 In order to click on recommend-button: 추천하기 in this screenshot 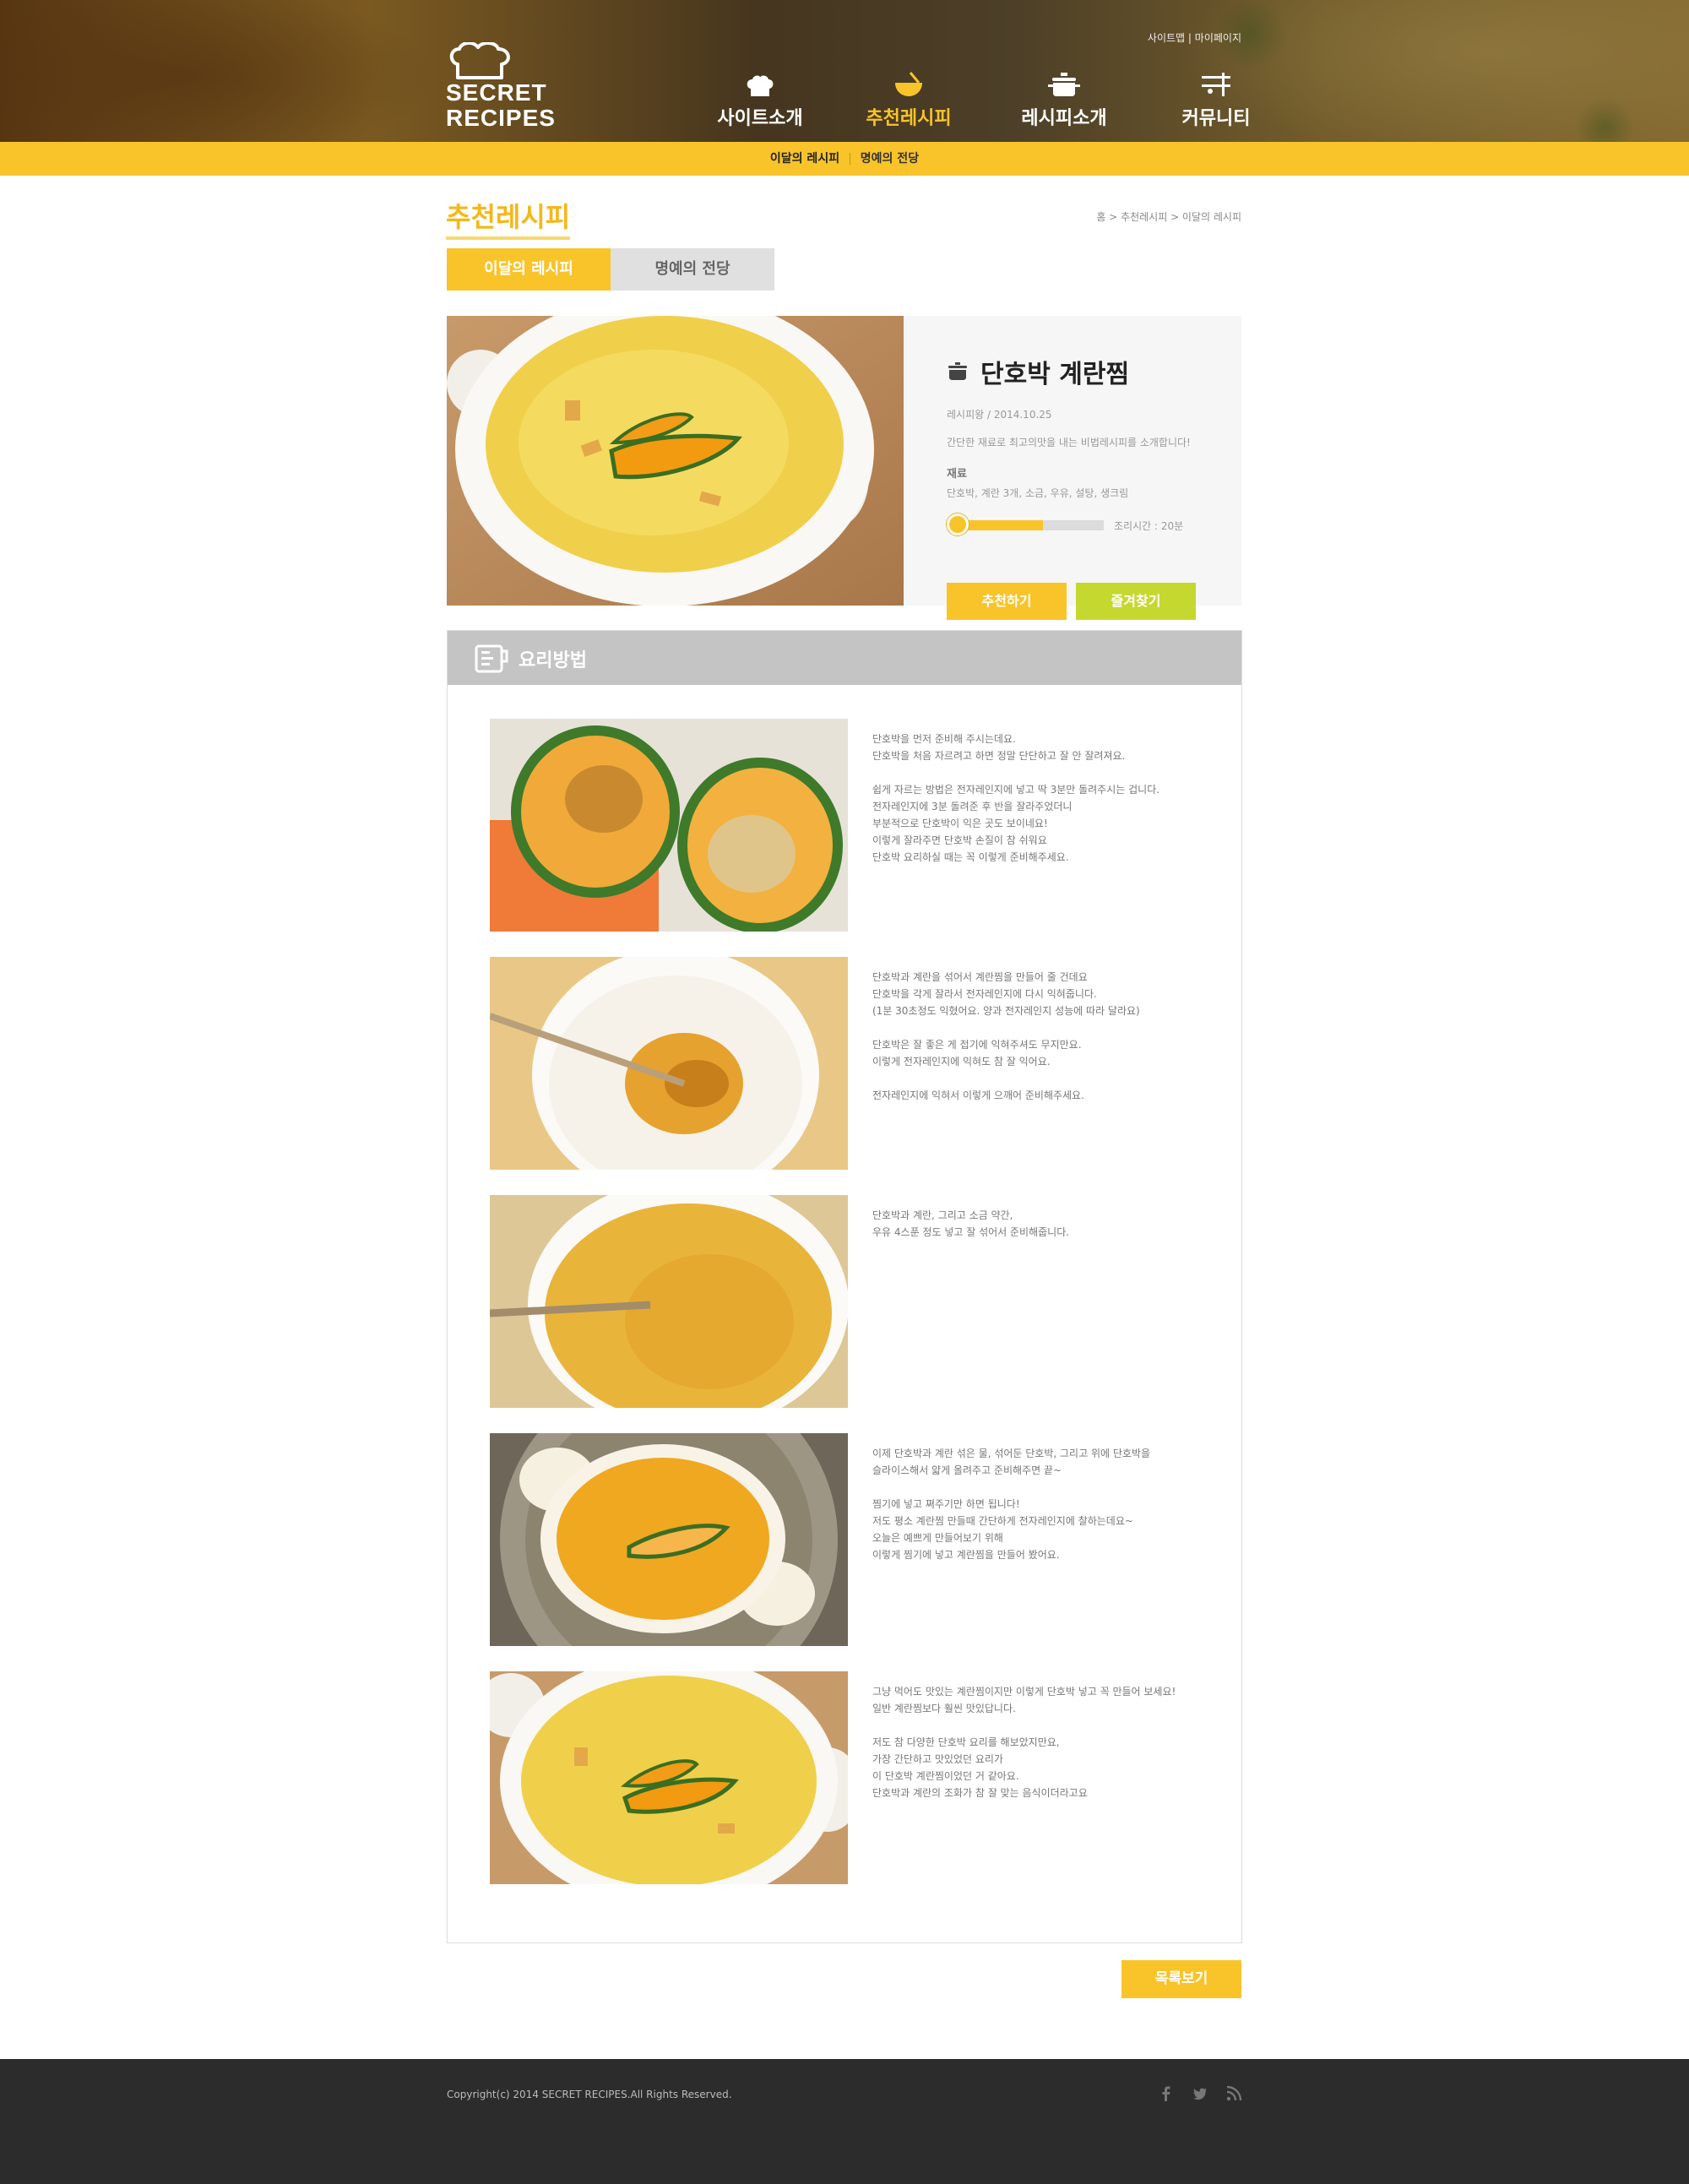, I will do `click(1007, 601)`.